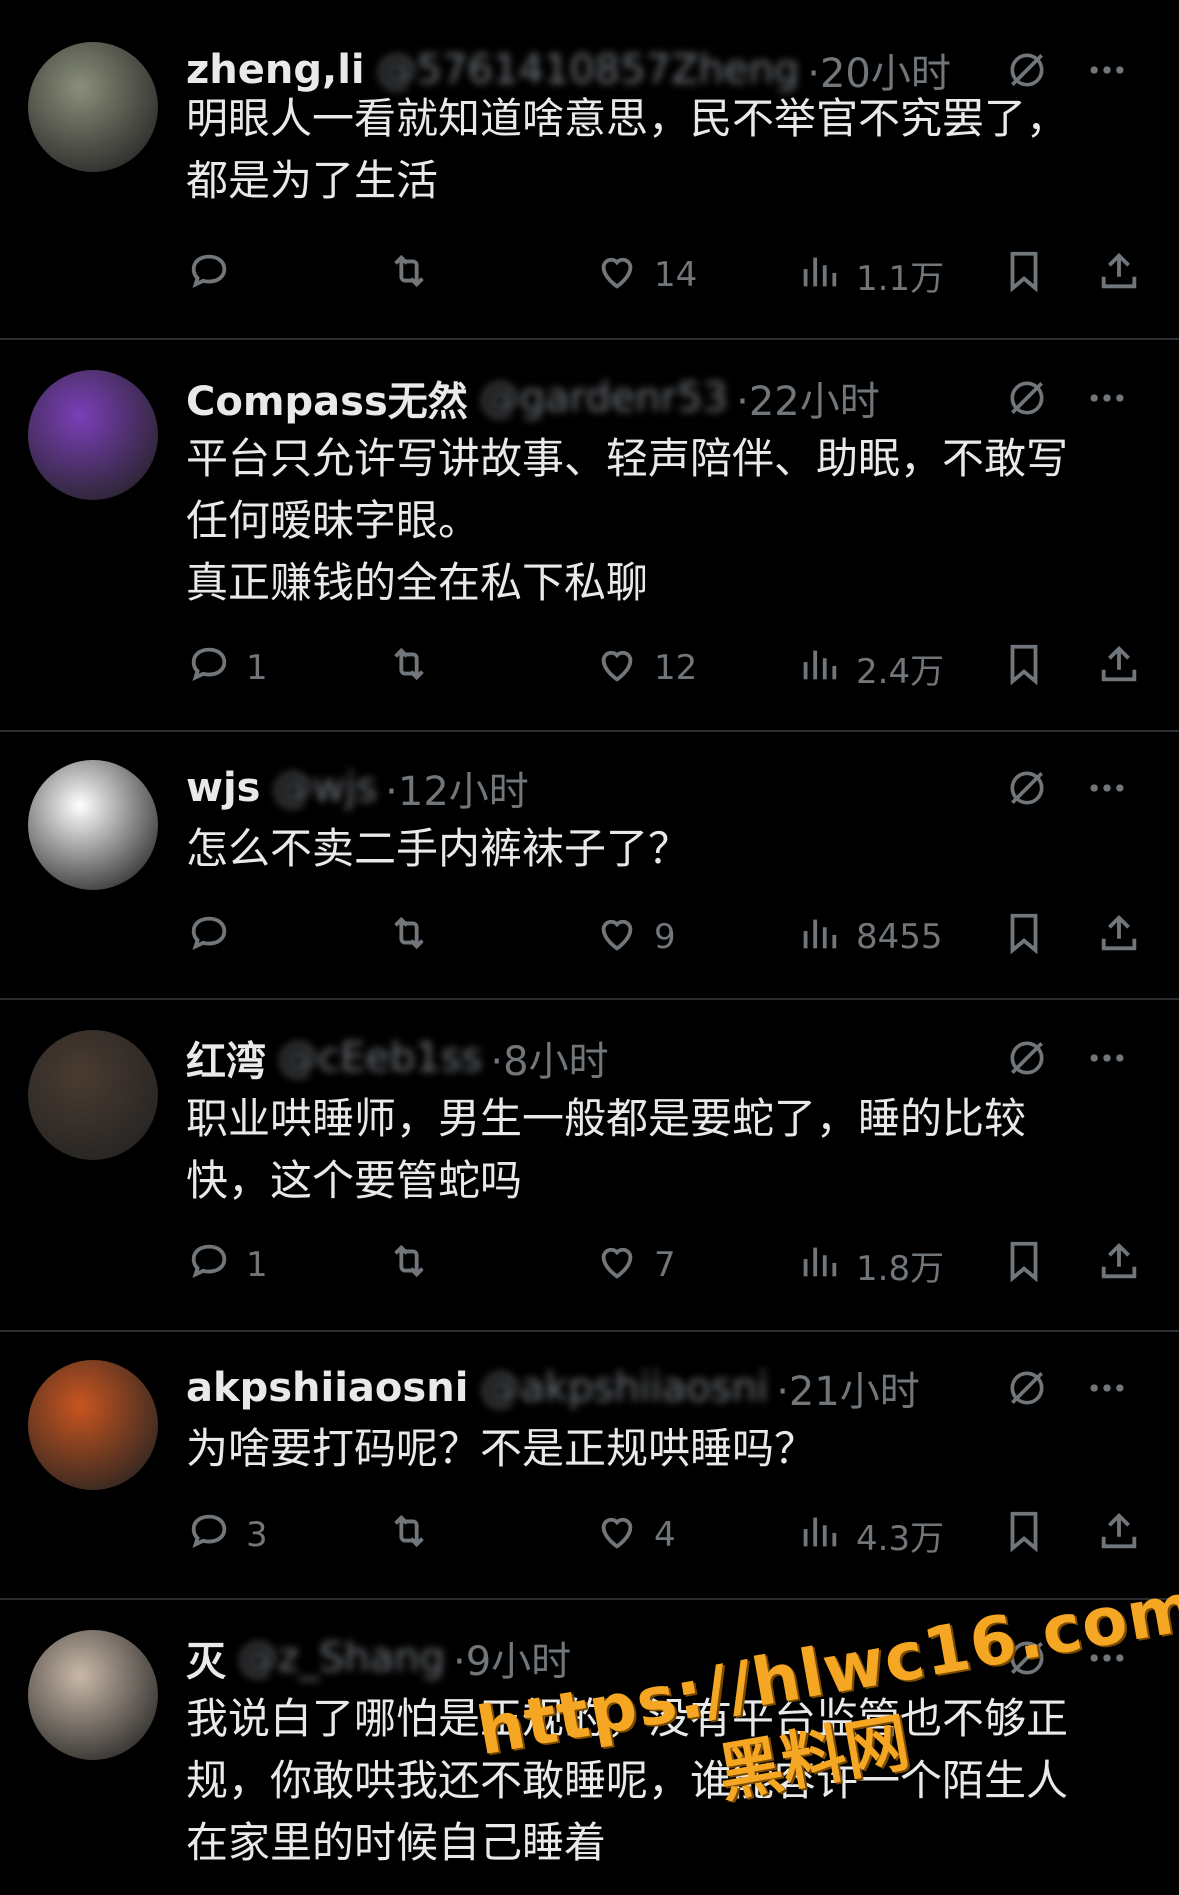 Image resolution: width=1179 pixels, height=1895 pixels. Describe the element at coordinates (588, 70) in the screenshot. I see `author-handle: @5761410857Zheng` at that location.